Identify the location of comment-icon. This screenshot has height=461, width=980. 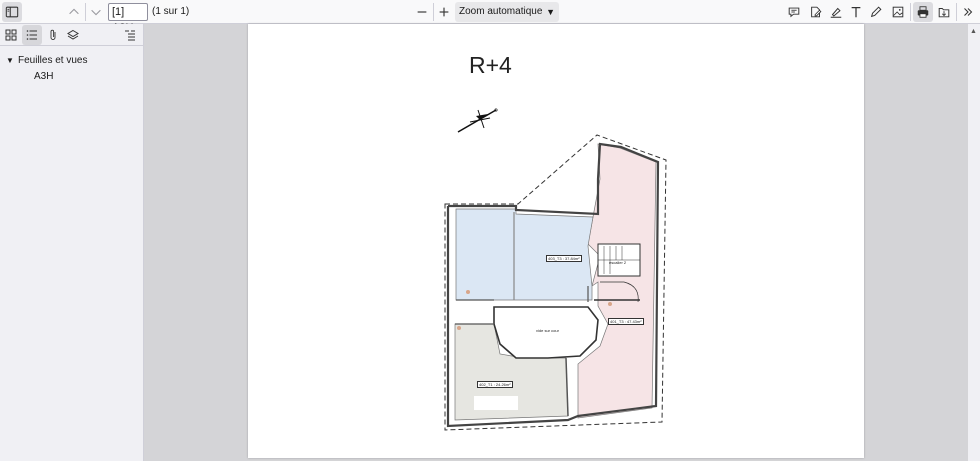
(794, 12).